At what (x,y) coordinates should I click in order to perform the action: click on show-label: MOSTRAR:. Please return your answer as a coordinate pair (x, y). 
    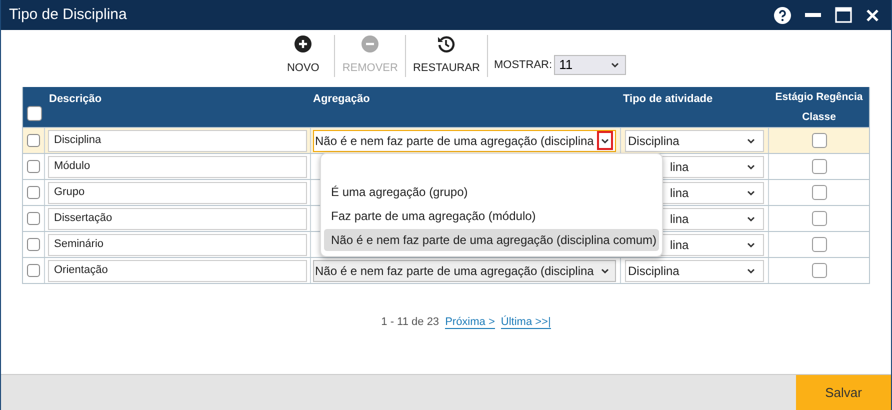
    Looking at the image, I should click on (523, 65).